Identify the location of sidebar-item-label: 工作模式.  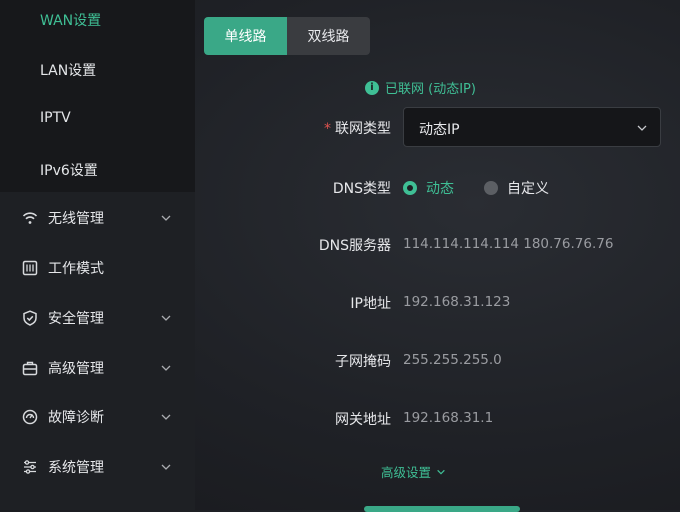
(76, 269).